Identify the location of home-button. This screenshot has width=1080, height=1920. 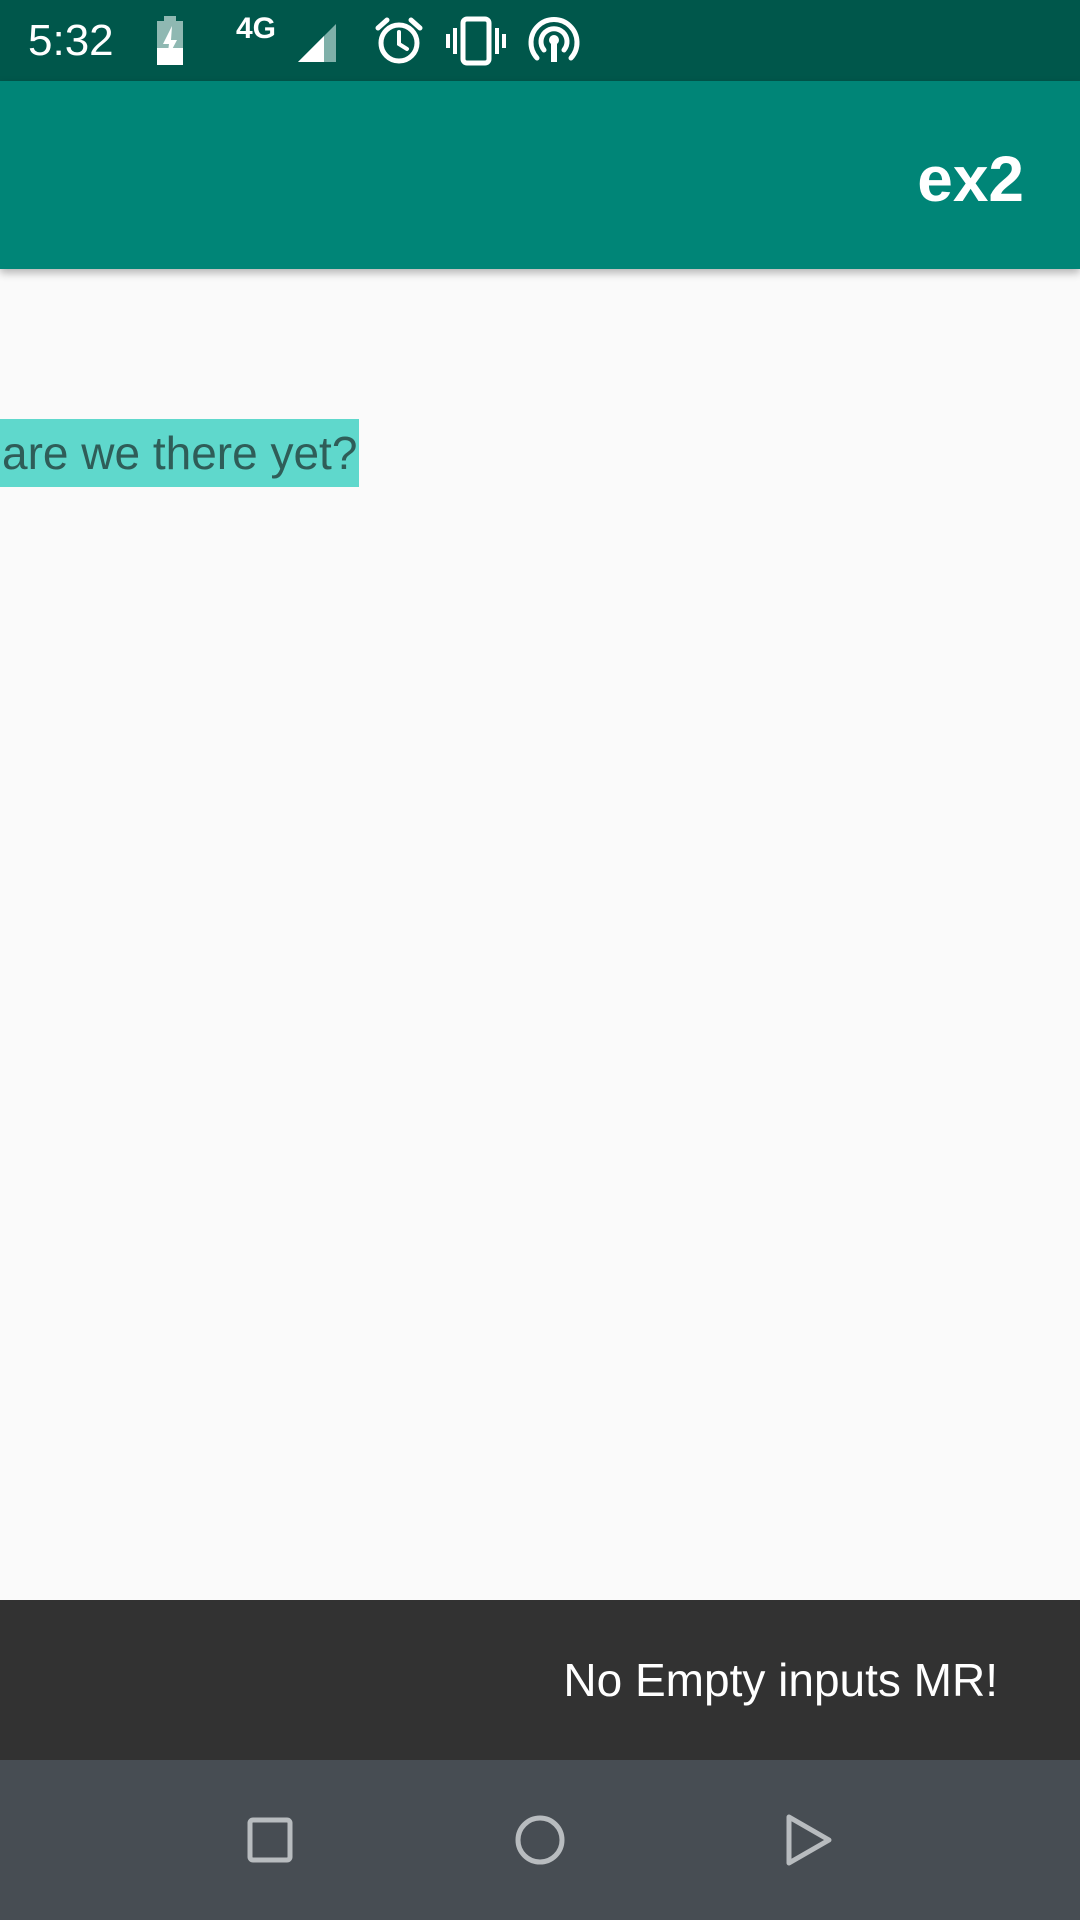
(540, 1840).